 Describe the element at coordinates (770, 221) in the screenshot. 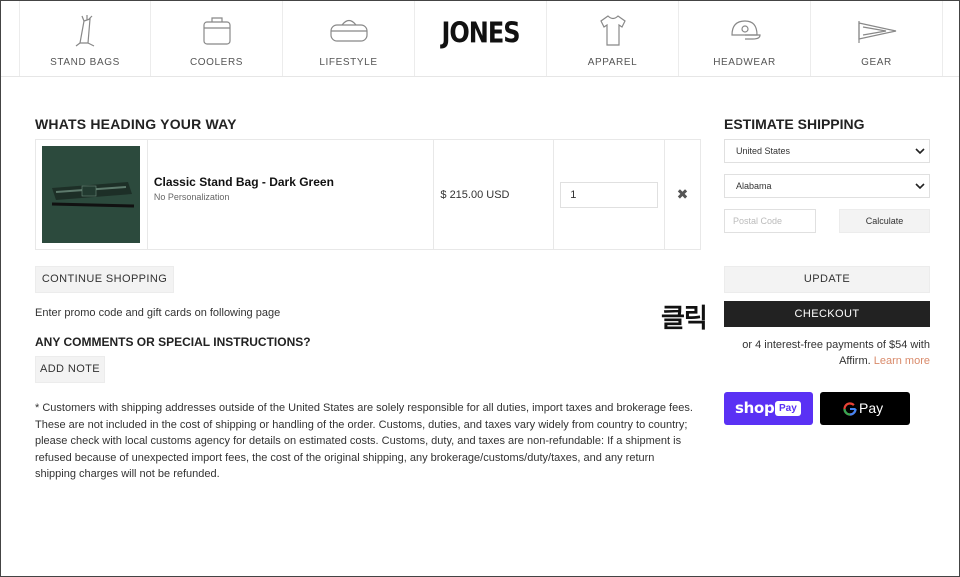

I see `postal-code-input: Postal Code` at that location.